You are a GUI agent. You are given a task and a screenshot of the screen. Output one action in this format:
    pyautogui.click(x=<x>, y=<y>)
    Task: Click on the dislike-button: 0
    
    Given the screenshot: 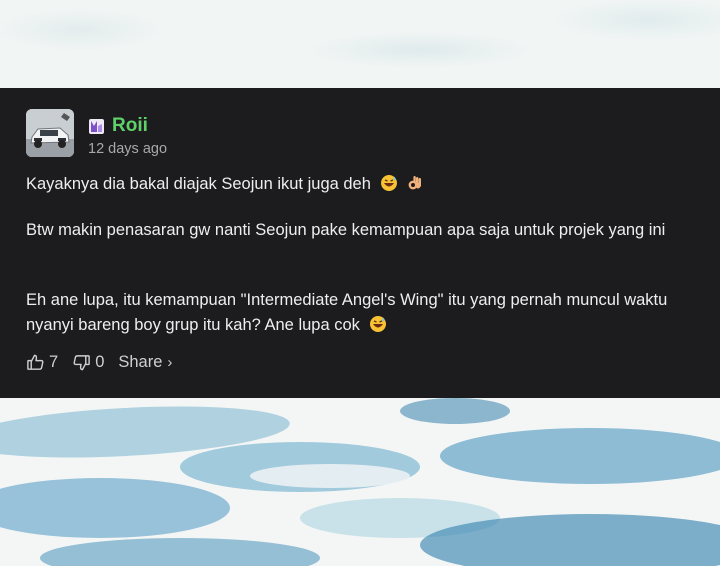 What is the action you would take?
    pyautogui.click(x=88, y=362)
    